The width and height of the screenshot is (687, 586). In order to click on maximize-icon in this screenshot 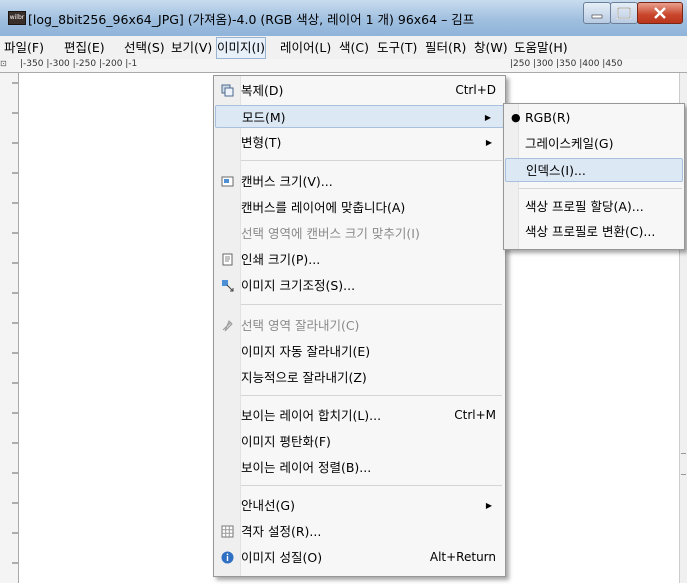, I will do `click(624, 13)`.